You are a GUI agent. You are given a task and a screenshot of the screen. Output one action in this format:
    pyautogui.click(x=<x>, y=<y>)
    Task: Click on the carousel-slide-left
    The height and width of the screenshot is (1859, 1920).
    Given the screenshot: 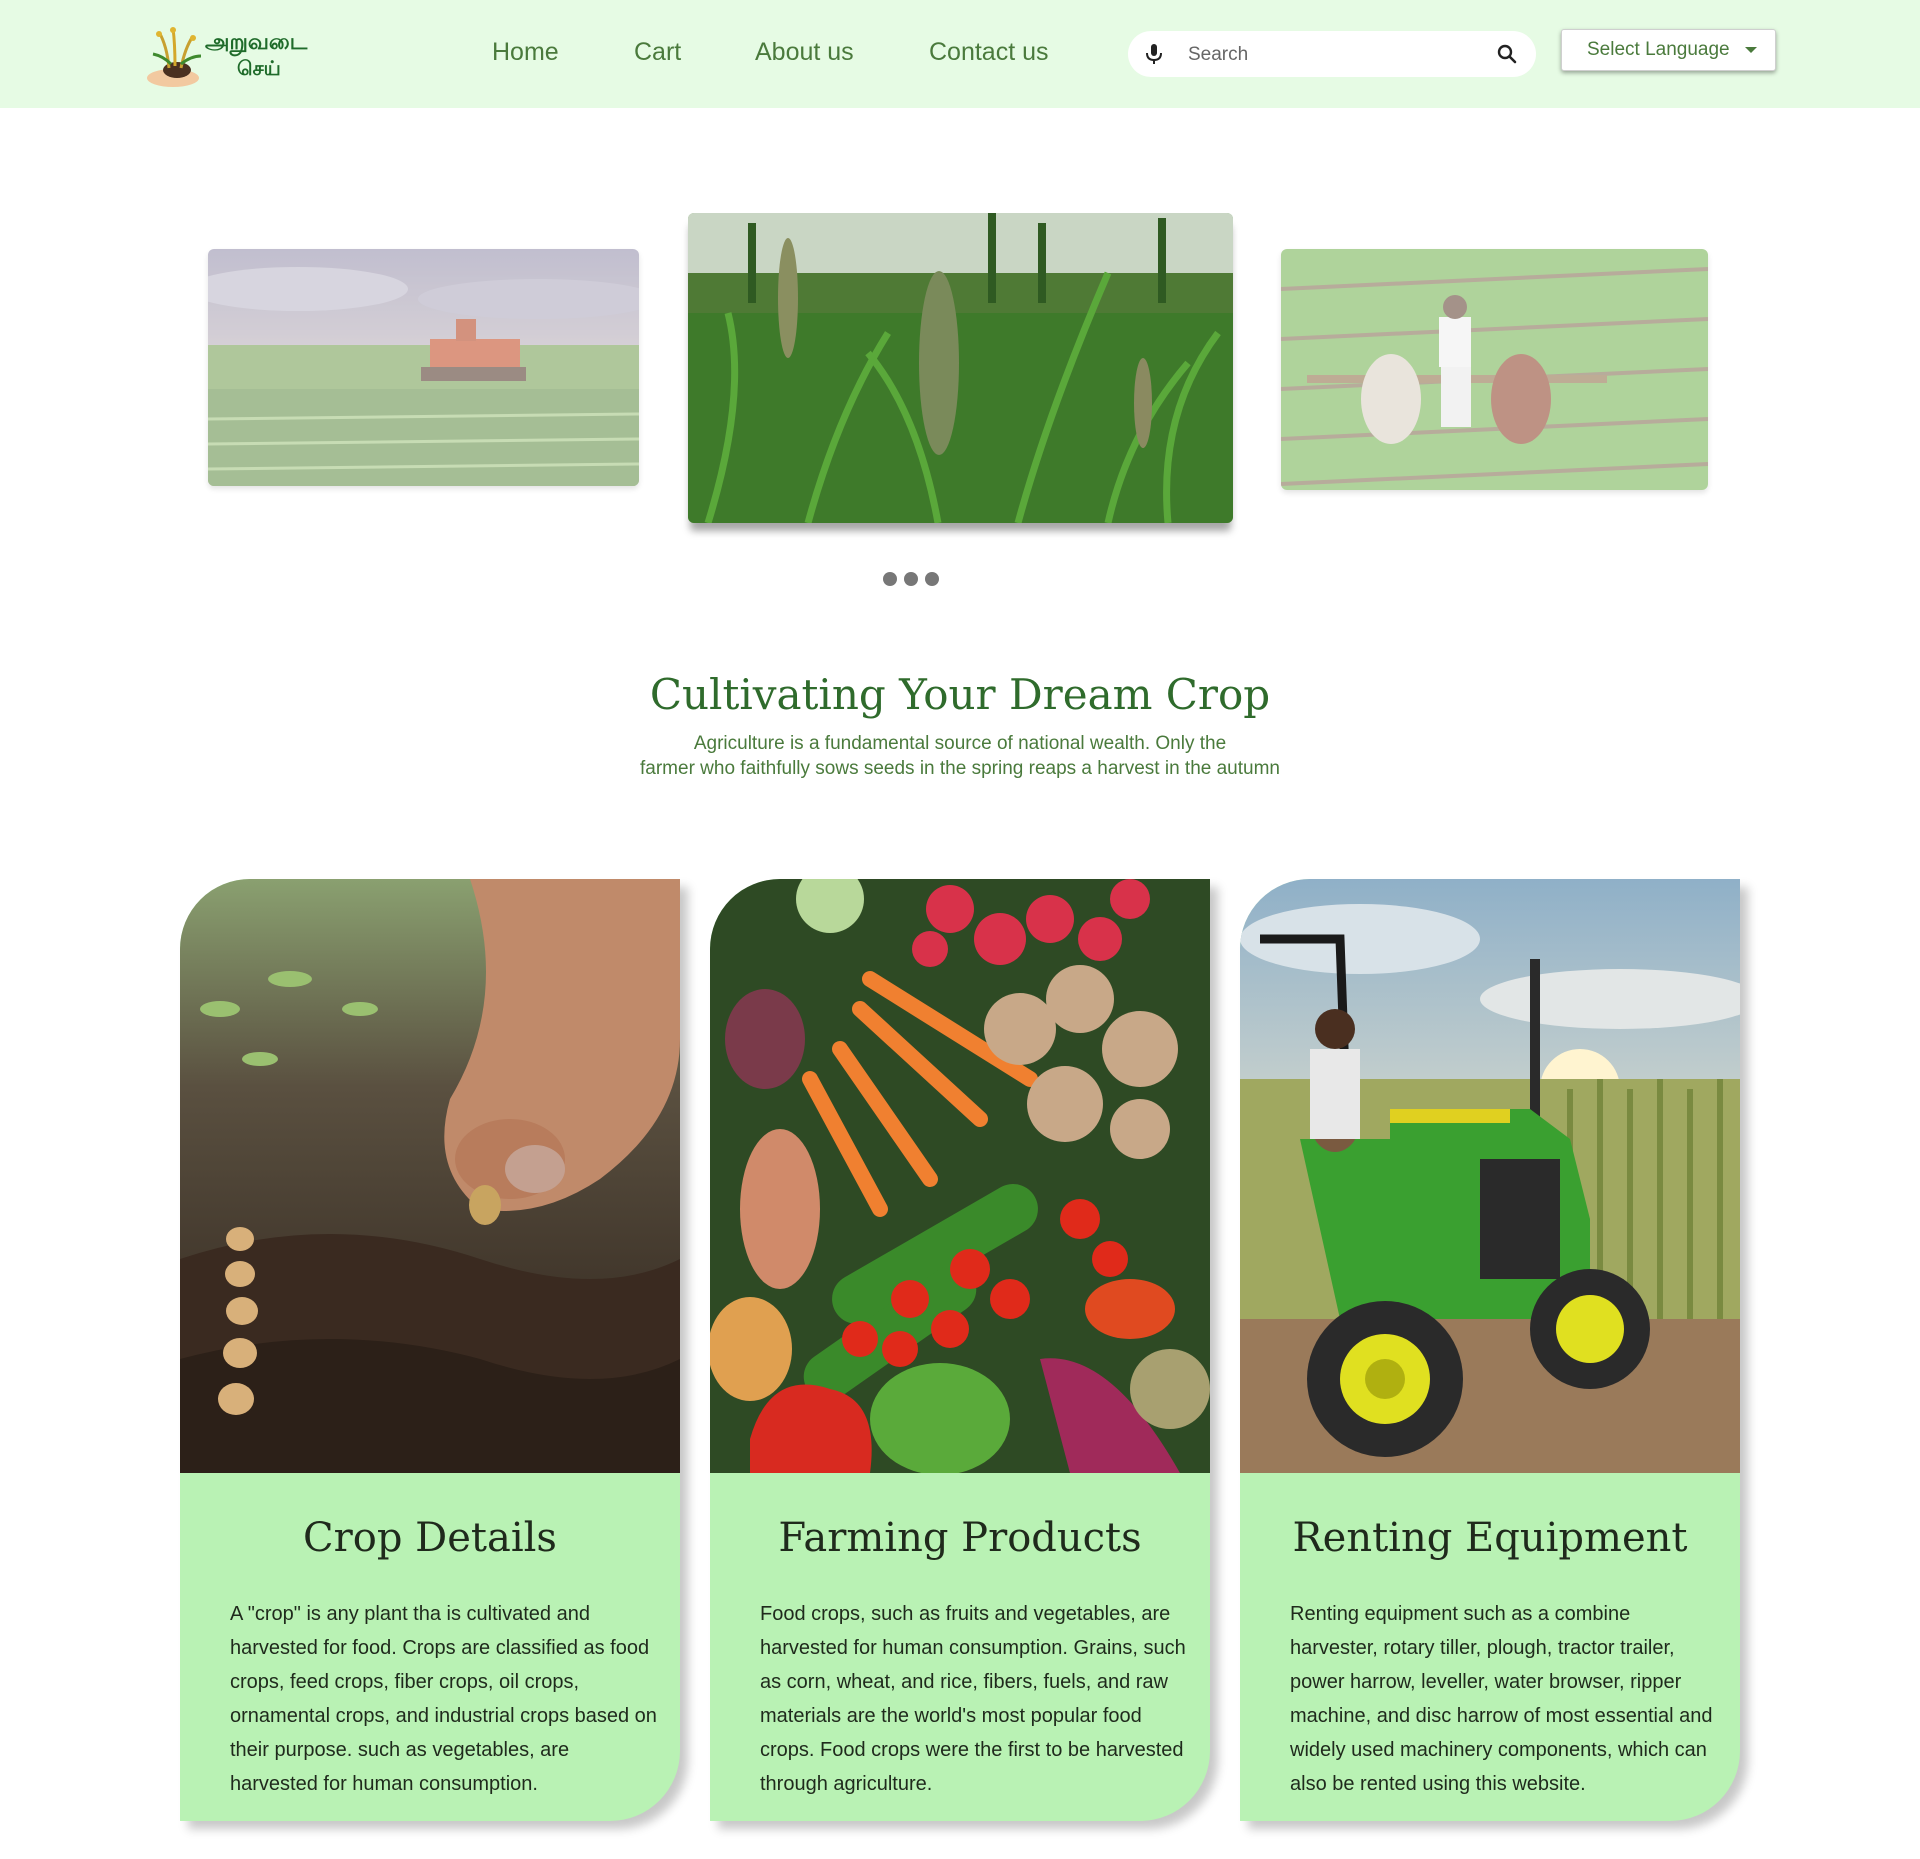 What is the action you would take?
    pyautogui.click(x=423, y=367)
    